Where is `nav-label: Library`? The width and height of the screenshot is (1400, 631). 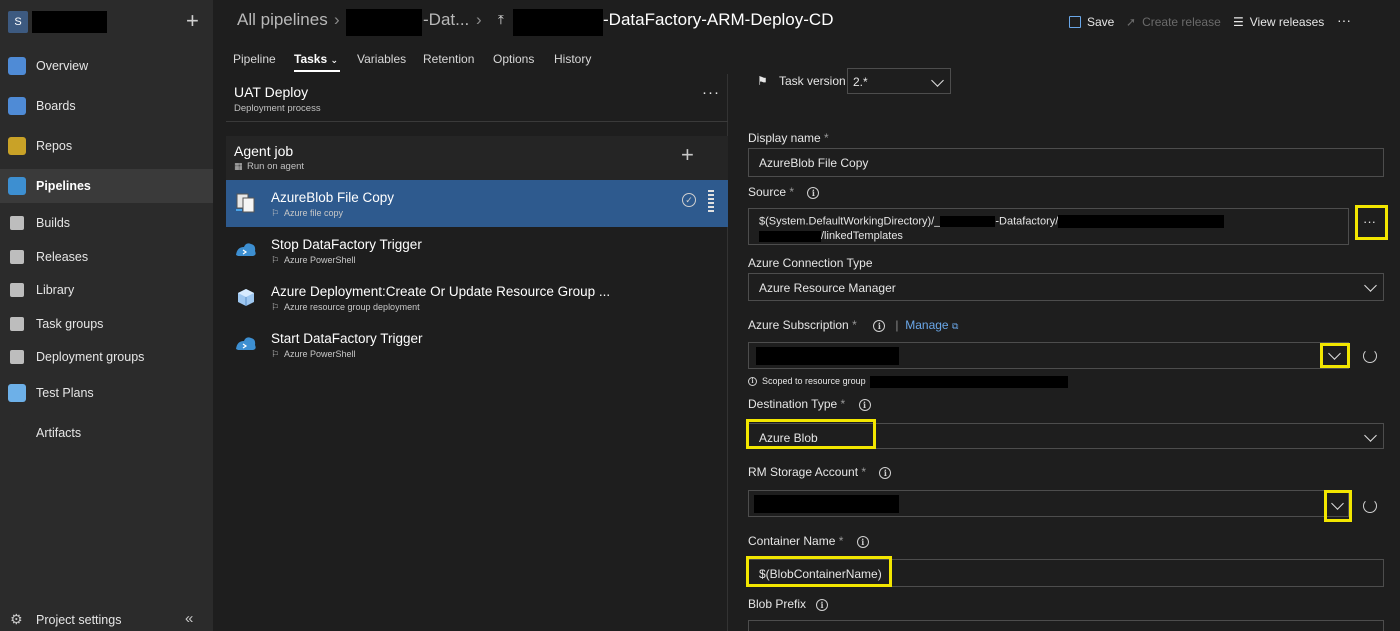
nav-label: Library is located at coordinates (55, 290).